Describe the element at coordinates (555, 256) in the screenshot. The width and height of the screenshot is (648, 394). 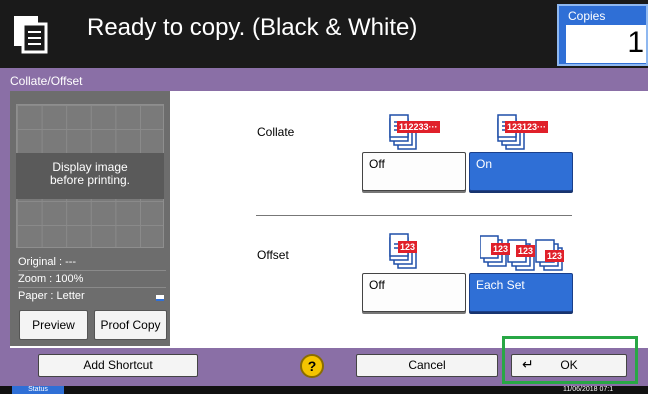
I see `offset-set3-badge: 123` at that location.